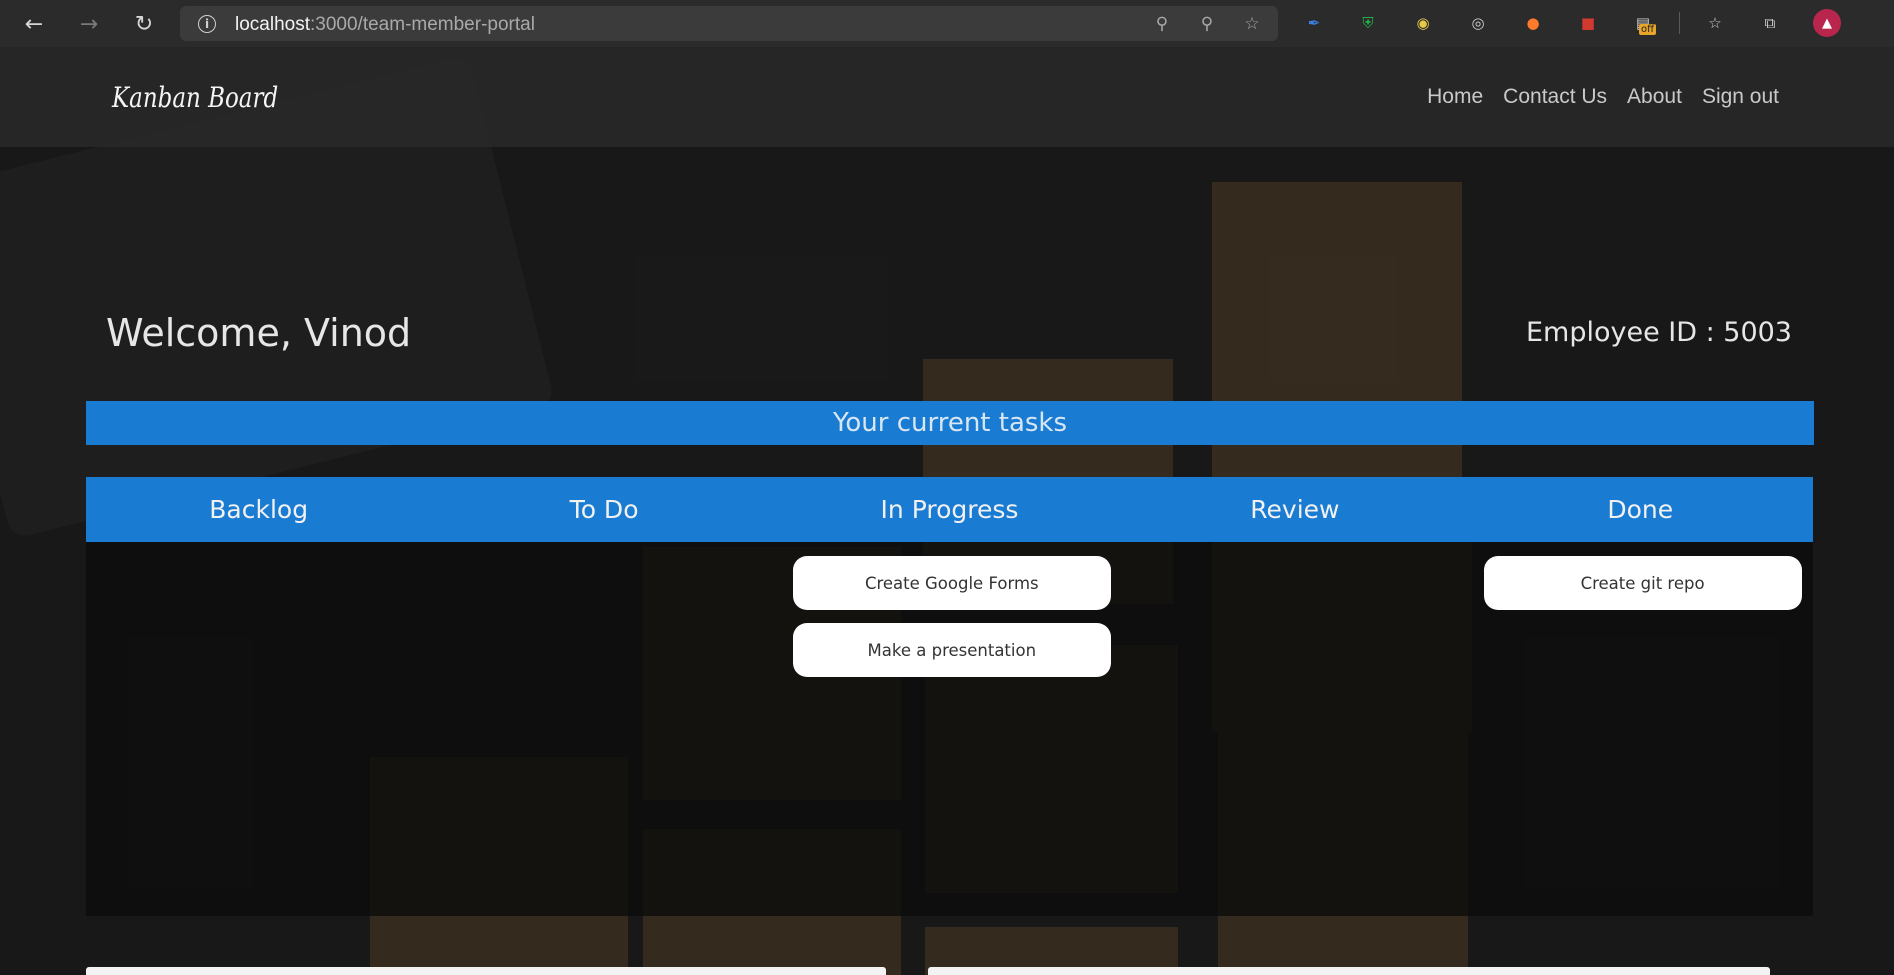 This screenshot has height=975, width=1894. I want to click on nav-contact-link: Contact Us, so click(1555, 97).